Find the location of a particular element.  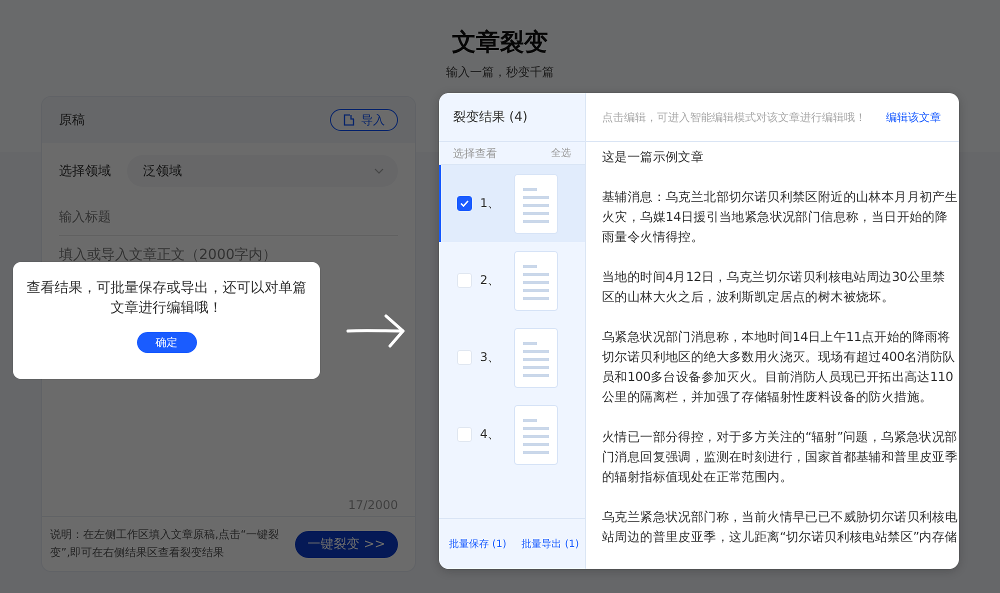

checkbox is located at coordinates (464, 203).